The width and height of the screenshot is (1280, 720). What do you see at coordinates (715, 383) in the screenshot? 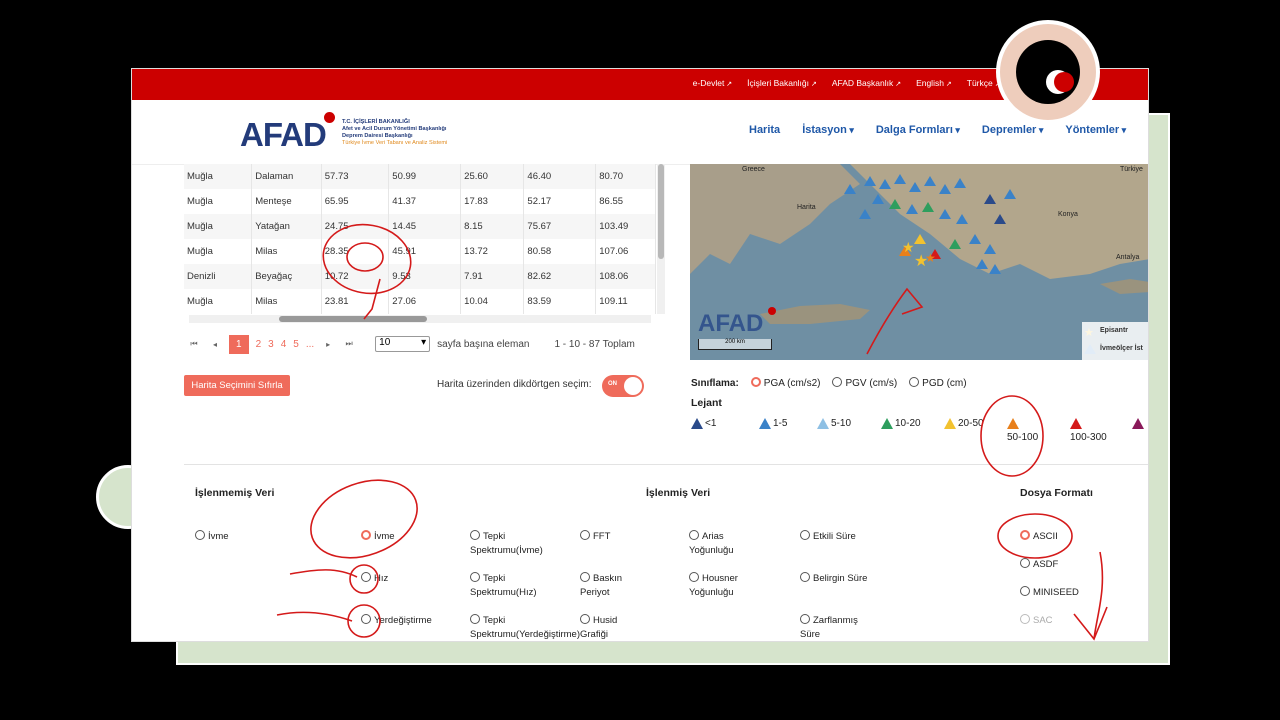
I see `classification-label: Sınıflama:` at bounding box center [715, 383].